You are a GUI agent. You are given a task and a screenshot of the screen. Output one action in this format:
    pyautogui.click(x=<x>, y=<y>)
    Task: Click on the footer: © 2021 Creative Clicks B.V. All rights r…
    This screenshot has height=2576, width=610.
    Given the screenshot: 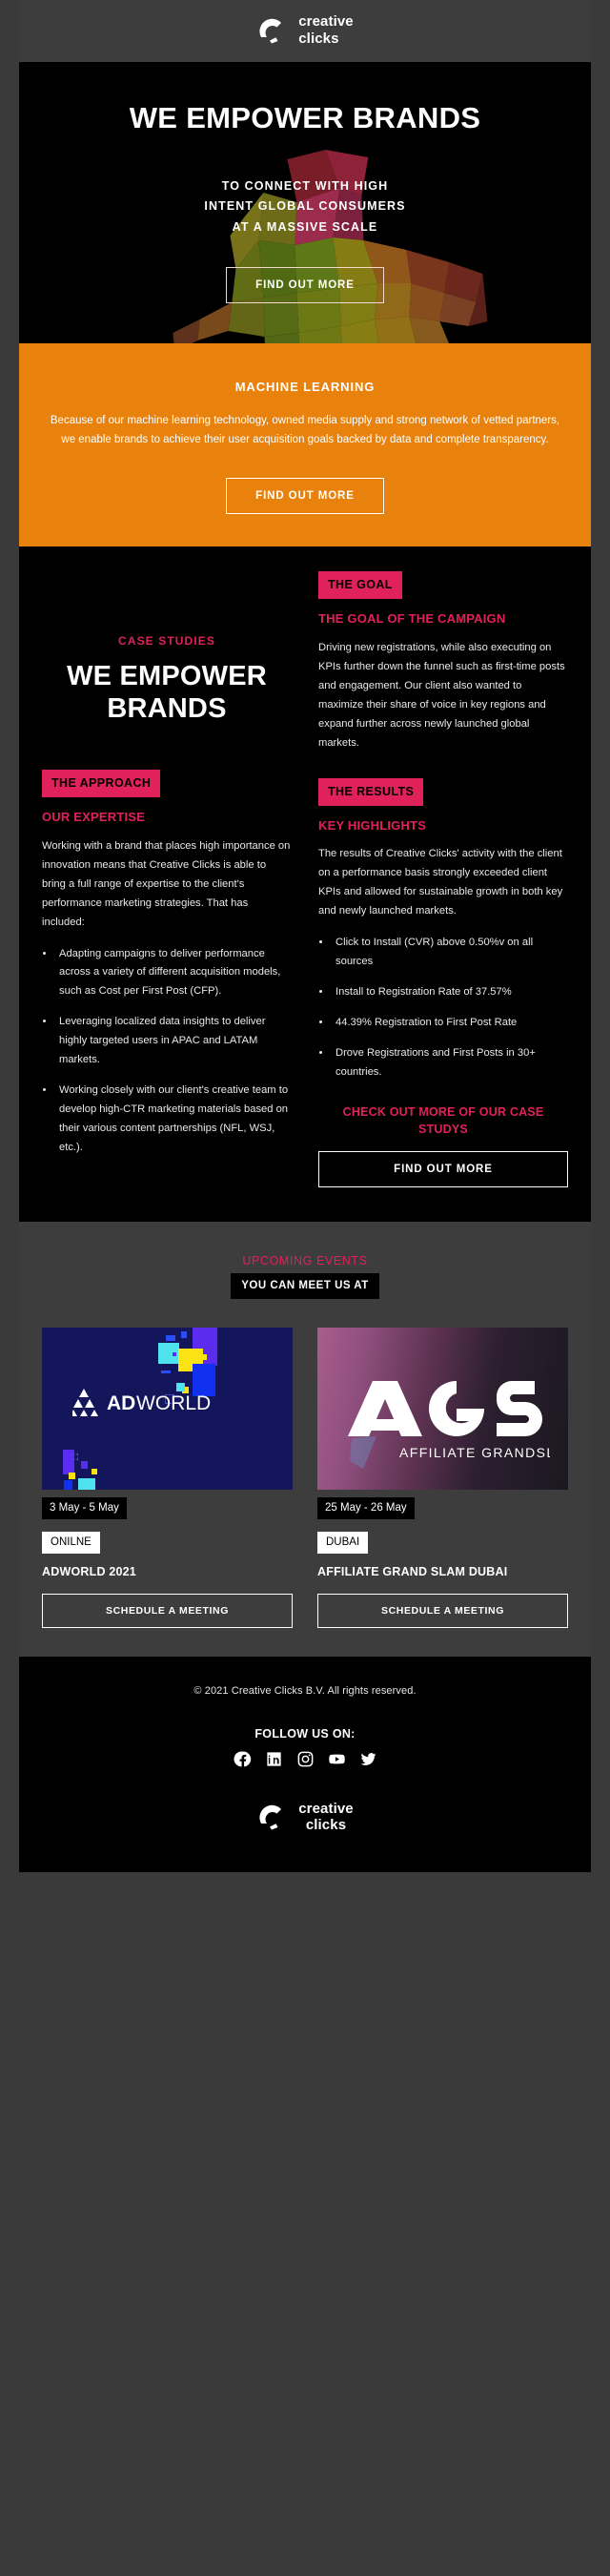 What is the action you would take?
    pyautogui.click(x=305, y=1764)
    